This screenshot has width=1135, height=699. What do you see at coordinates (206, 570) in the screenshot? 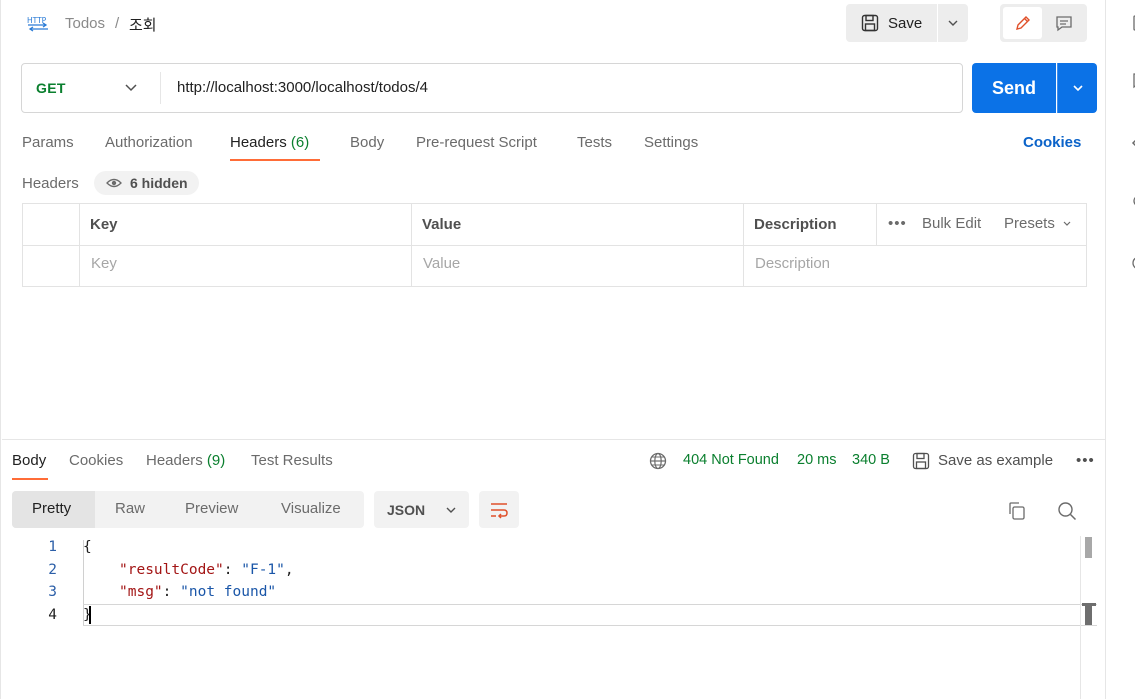
I see `code-line: "resultCode": "F-1",` at bounding box center [206, 570].